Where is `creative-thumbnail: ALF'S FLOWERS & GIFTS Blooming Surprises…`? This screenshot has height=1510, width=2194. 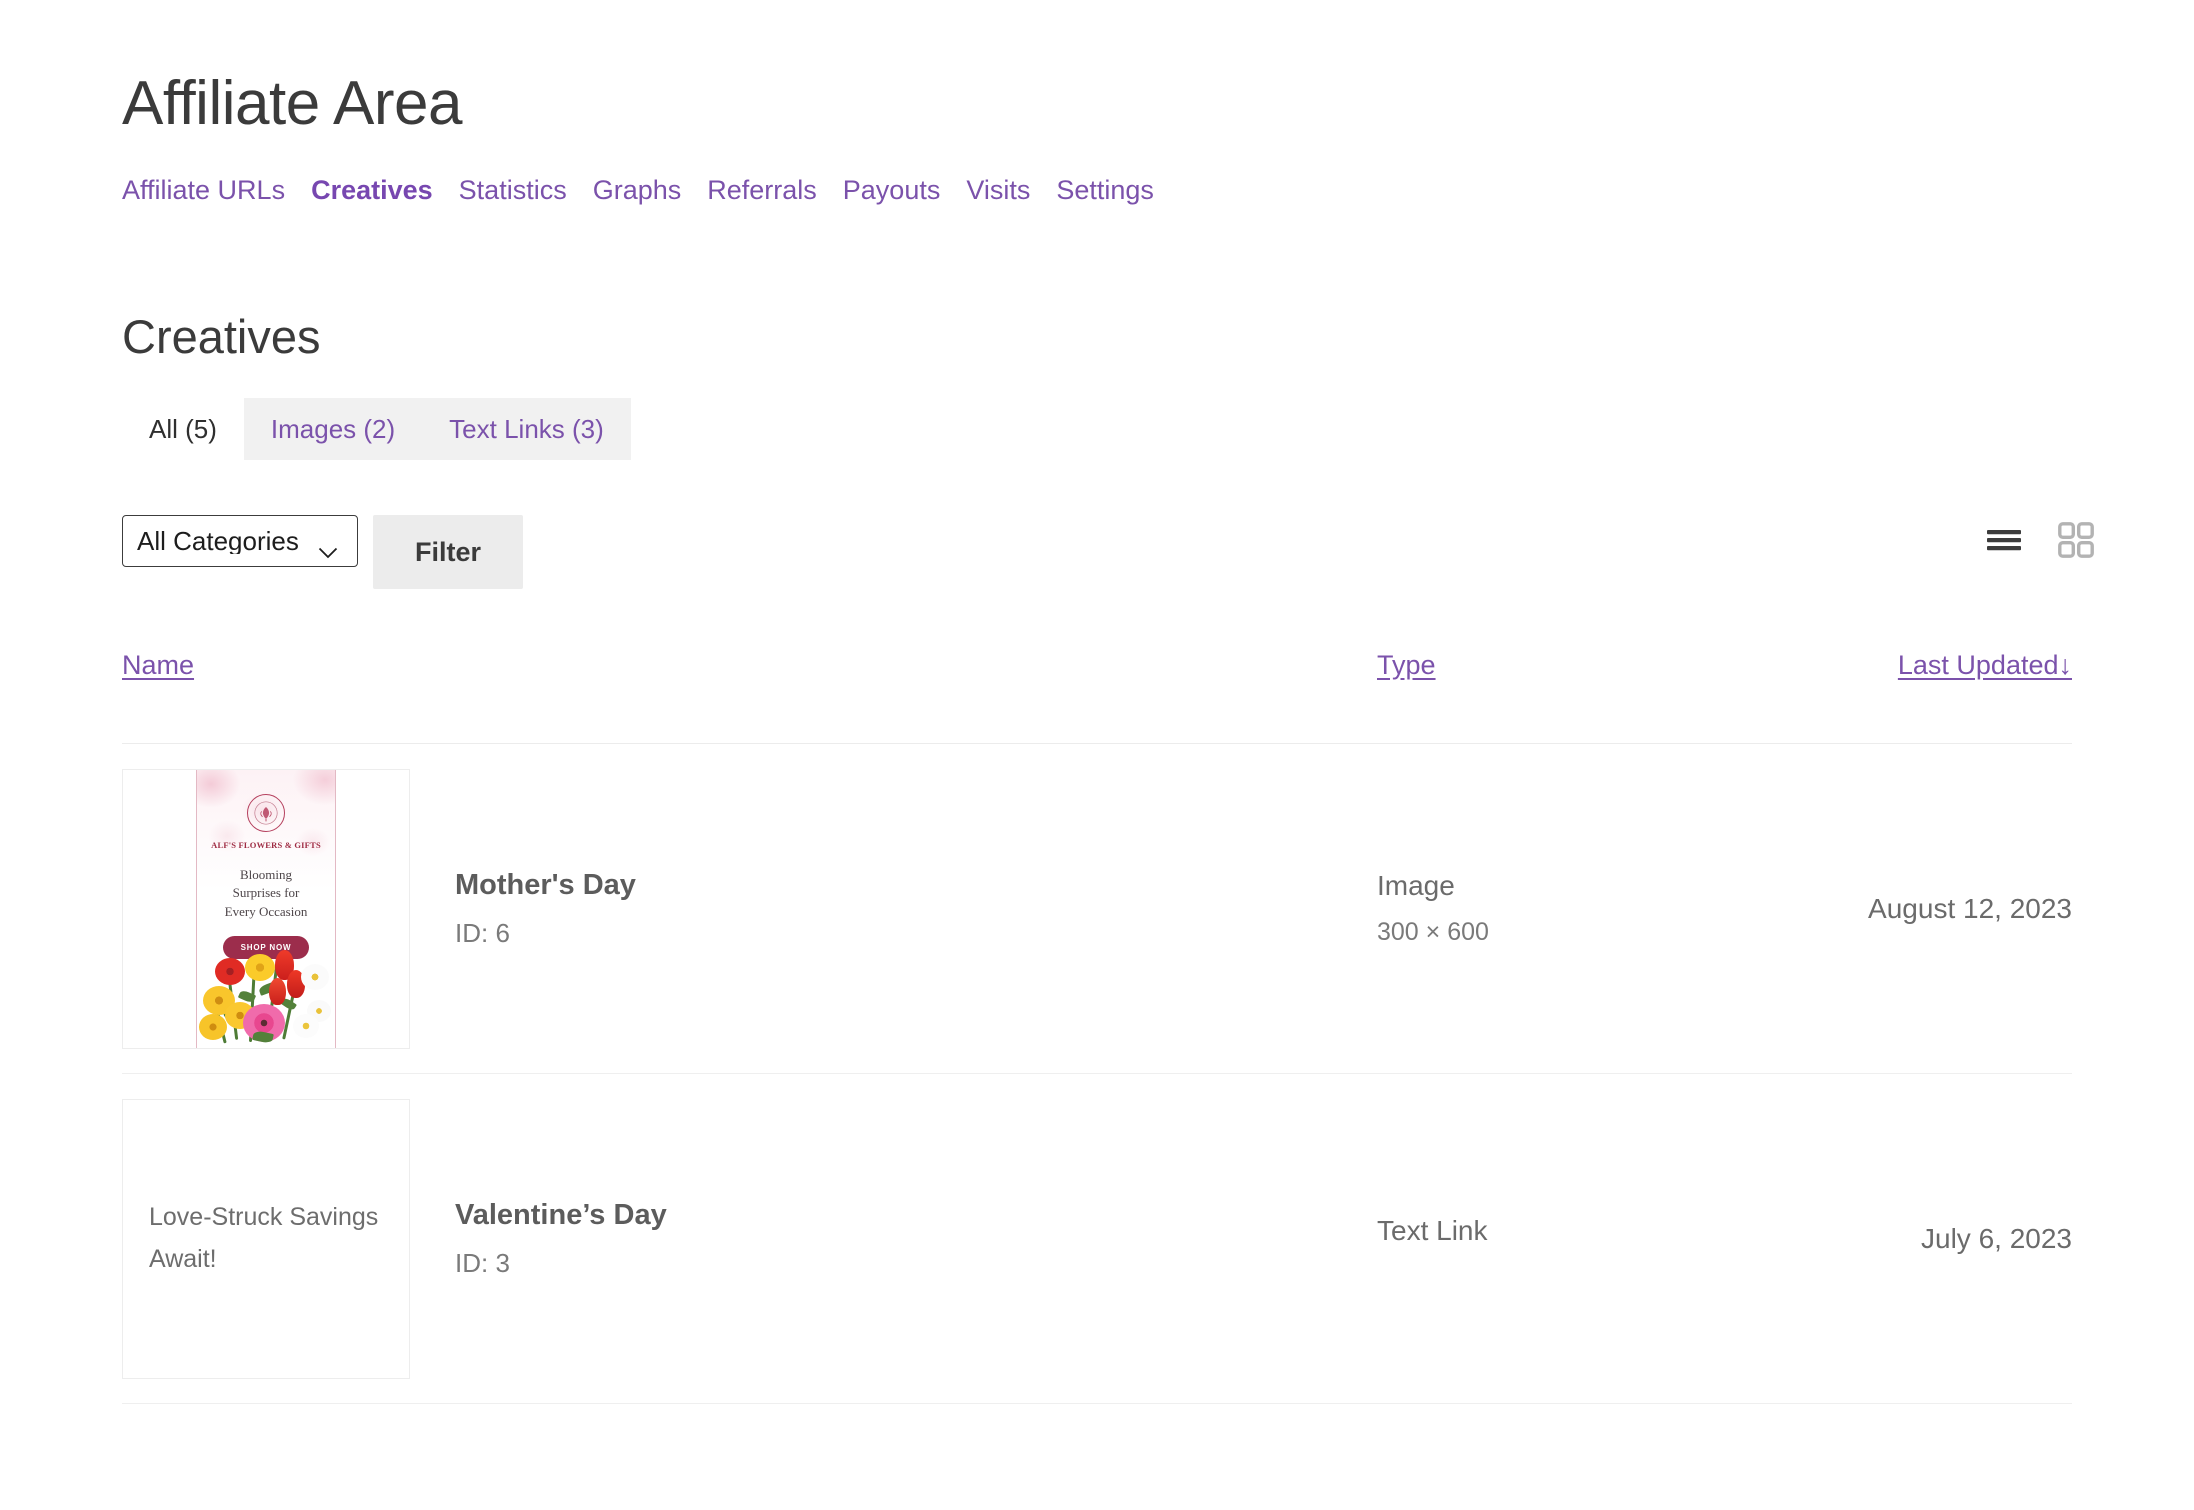 creative-thumbnail: ALF'S FLOWERS & GIFTS Blooming Surprises… is located at coordinates (266, 908).